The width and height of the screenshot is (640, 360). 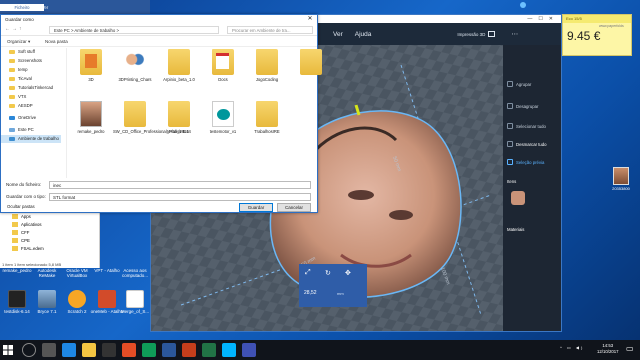 I want to click on word-icon, so click(x=169, y=350).